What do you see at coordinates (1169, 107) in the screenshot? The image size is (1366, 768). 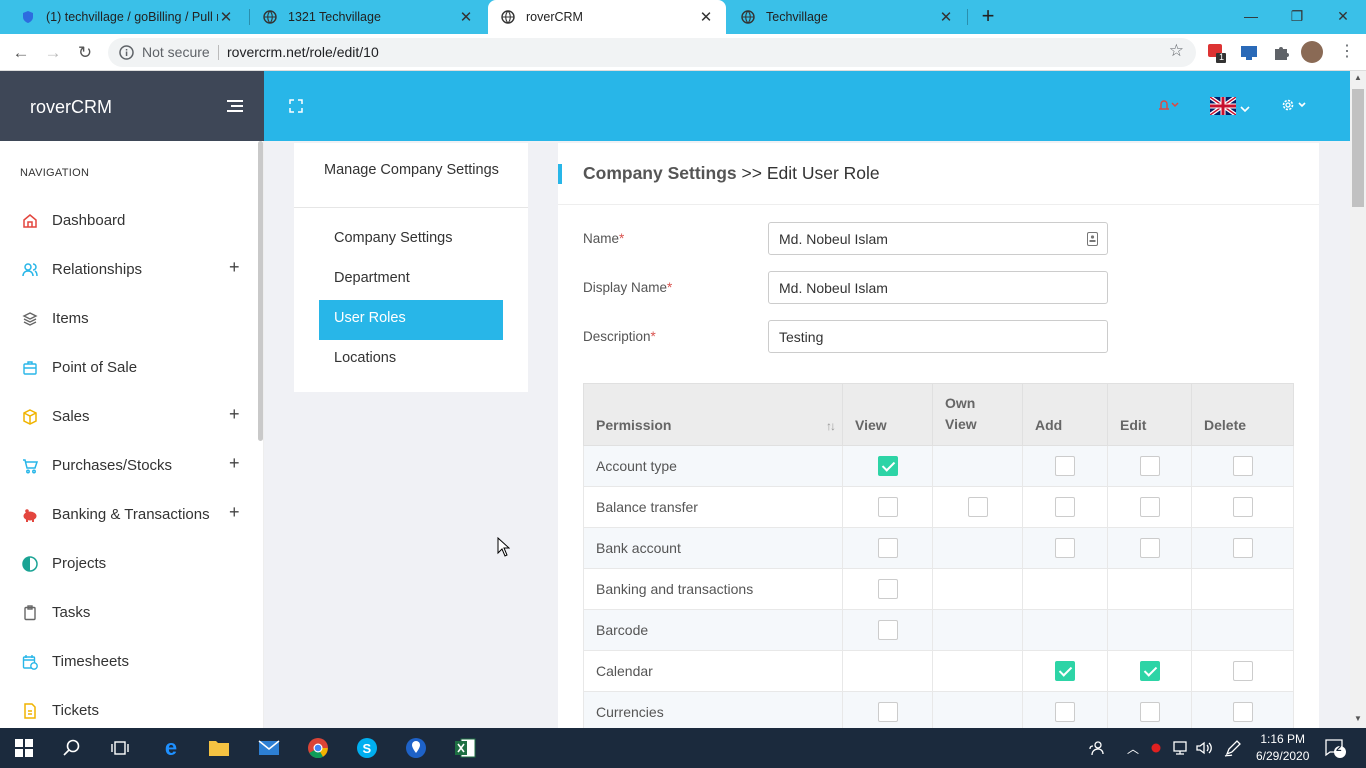 I see `bell-icon` at bounding box center [1169, 107].